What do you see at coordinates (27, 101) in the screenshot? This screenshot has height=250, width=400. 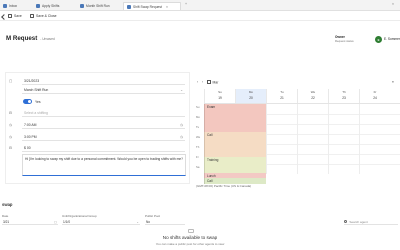 I see `availability-toggle` at bounding box center [27, 101].